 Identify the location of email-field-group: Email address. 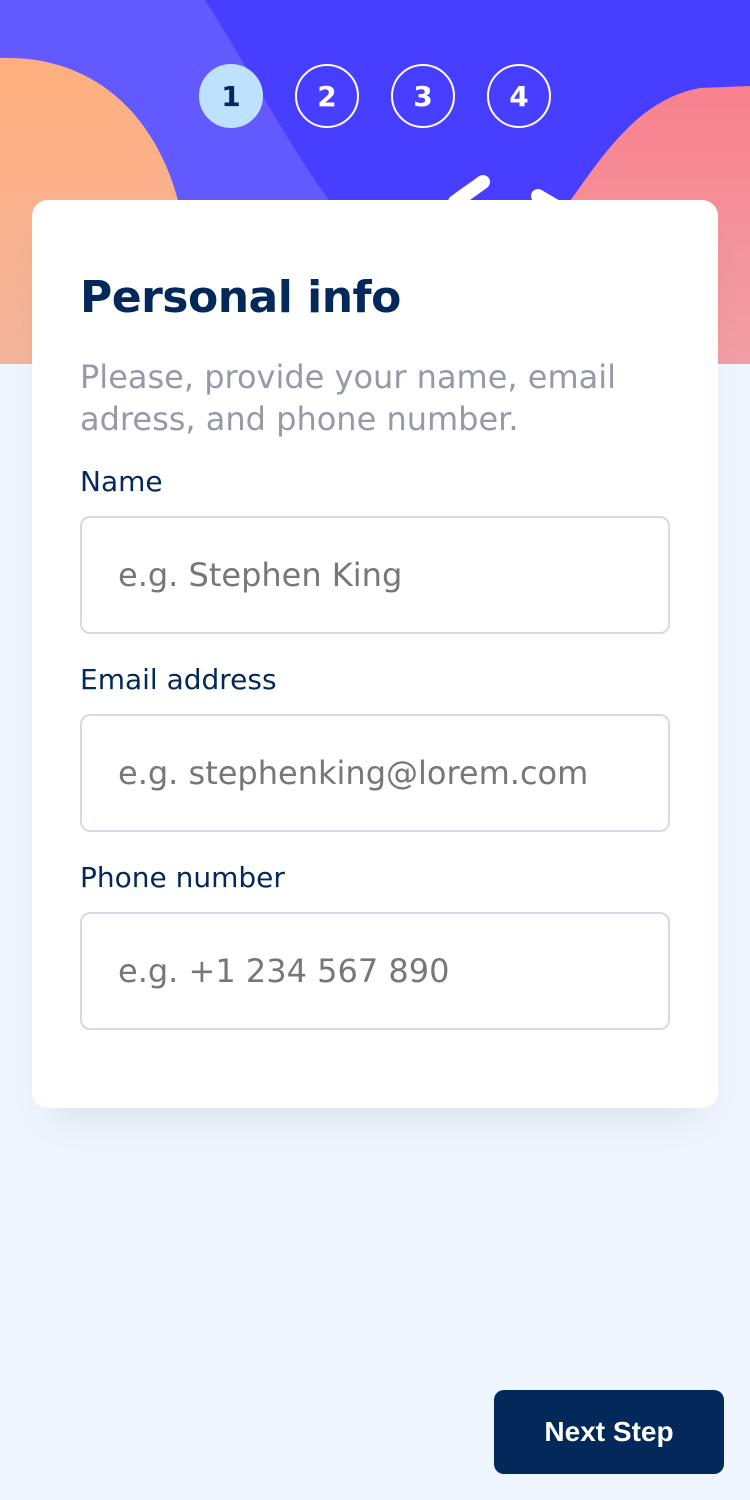
(375, 748).